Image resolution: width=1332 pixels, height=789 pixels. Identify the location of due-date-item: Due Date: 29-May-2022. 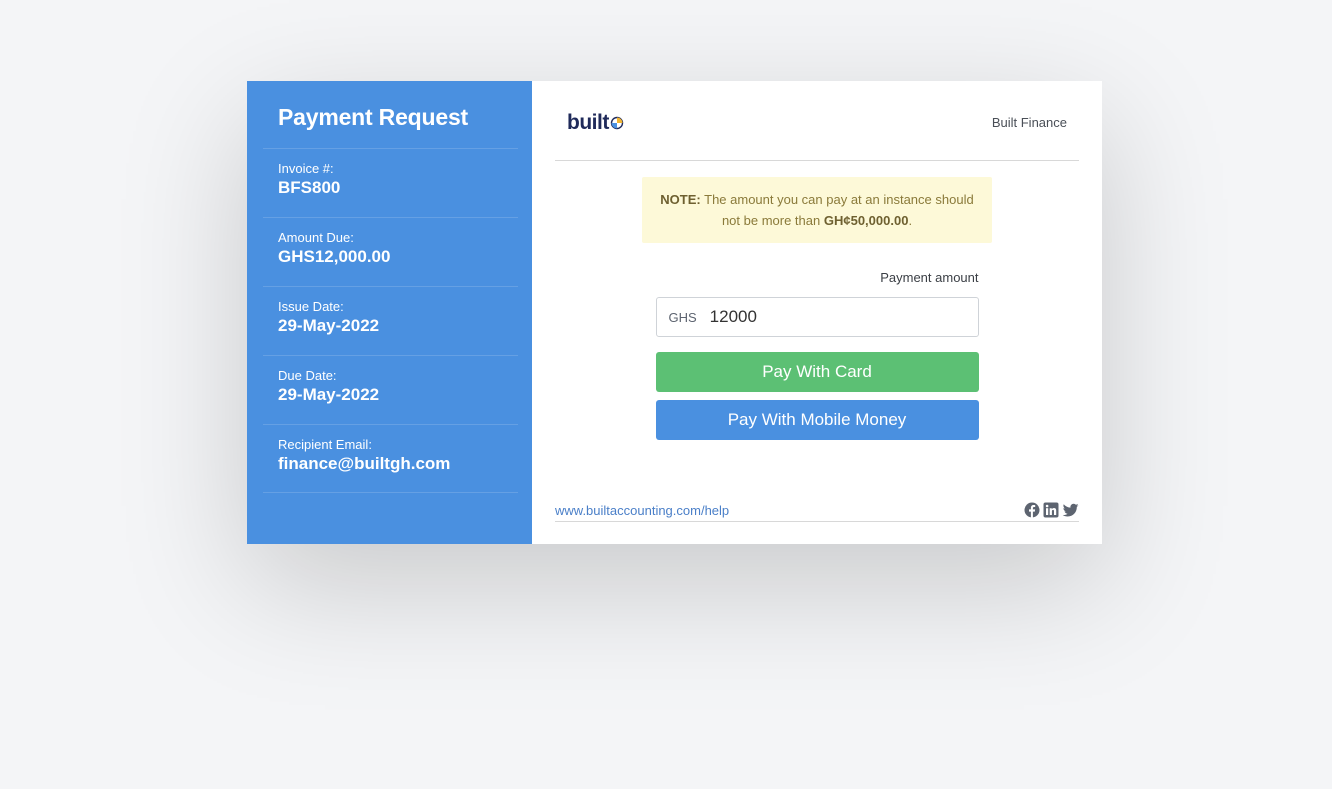
(390, 389).